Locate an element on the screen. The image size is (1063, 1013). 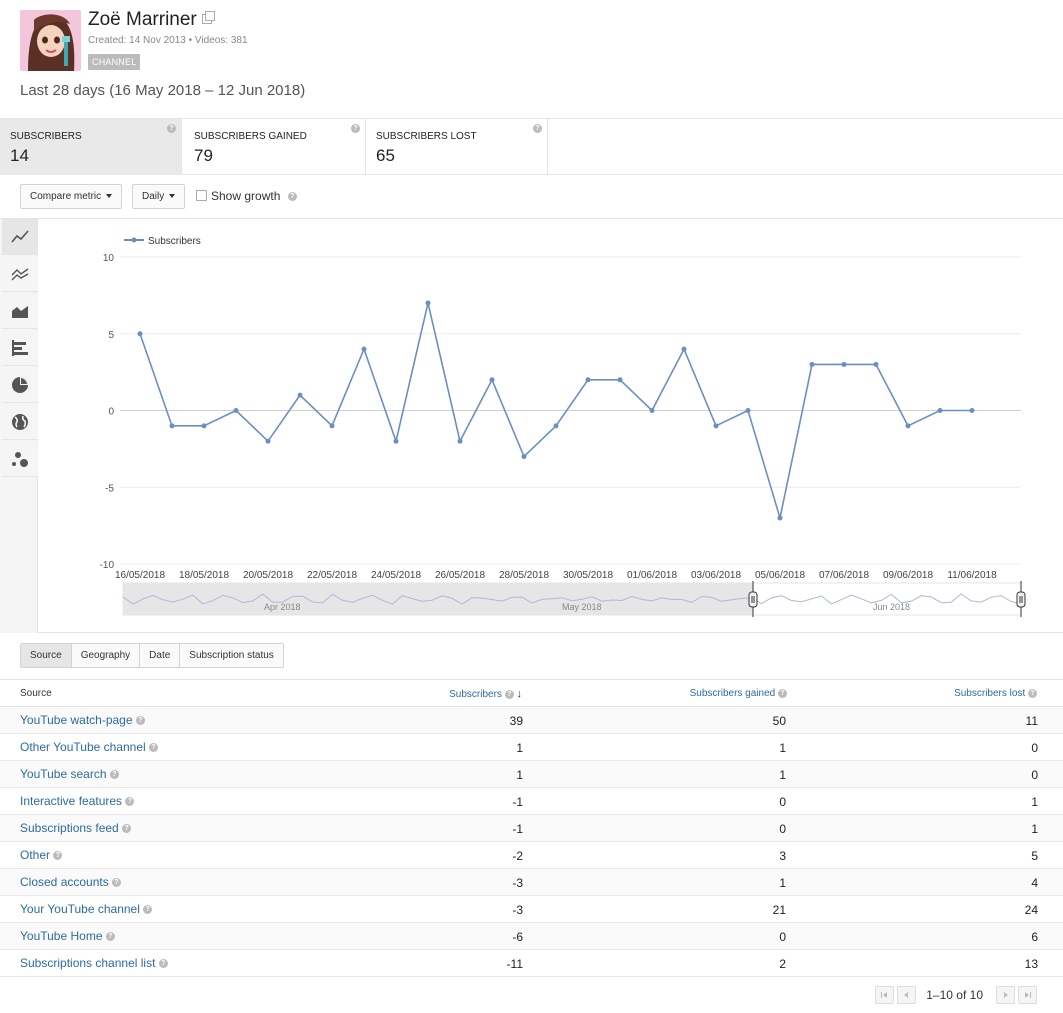
tab-source: Source is located at coordinates (46, 655).